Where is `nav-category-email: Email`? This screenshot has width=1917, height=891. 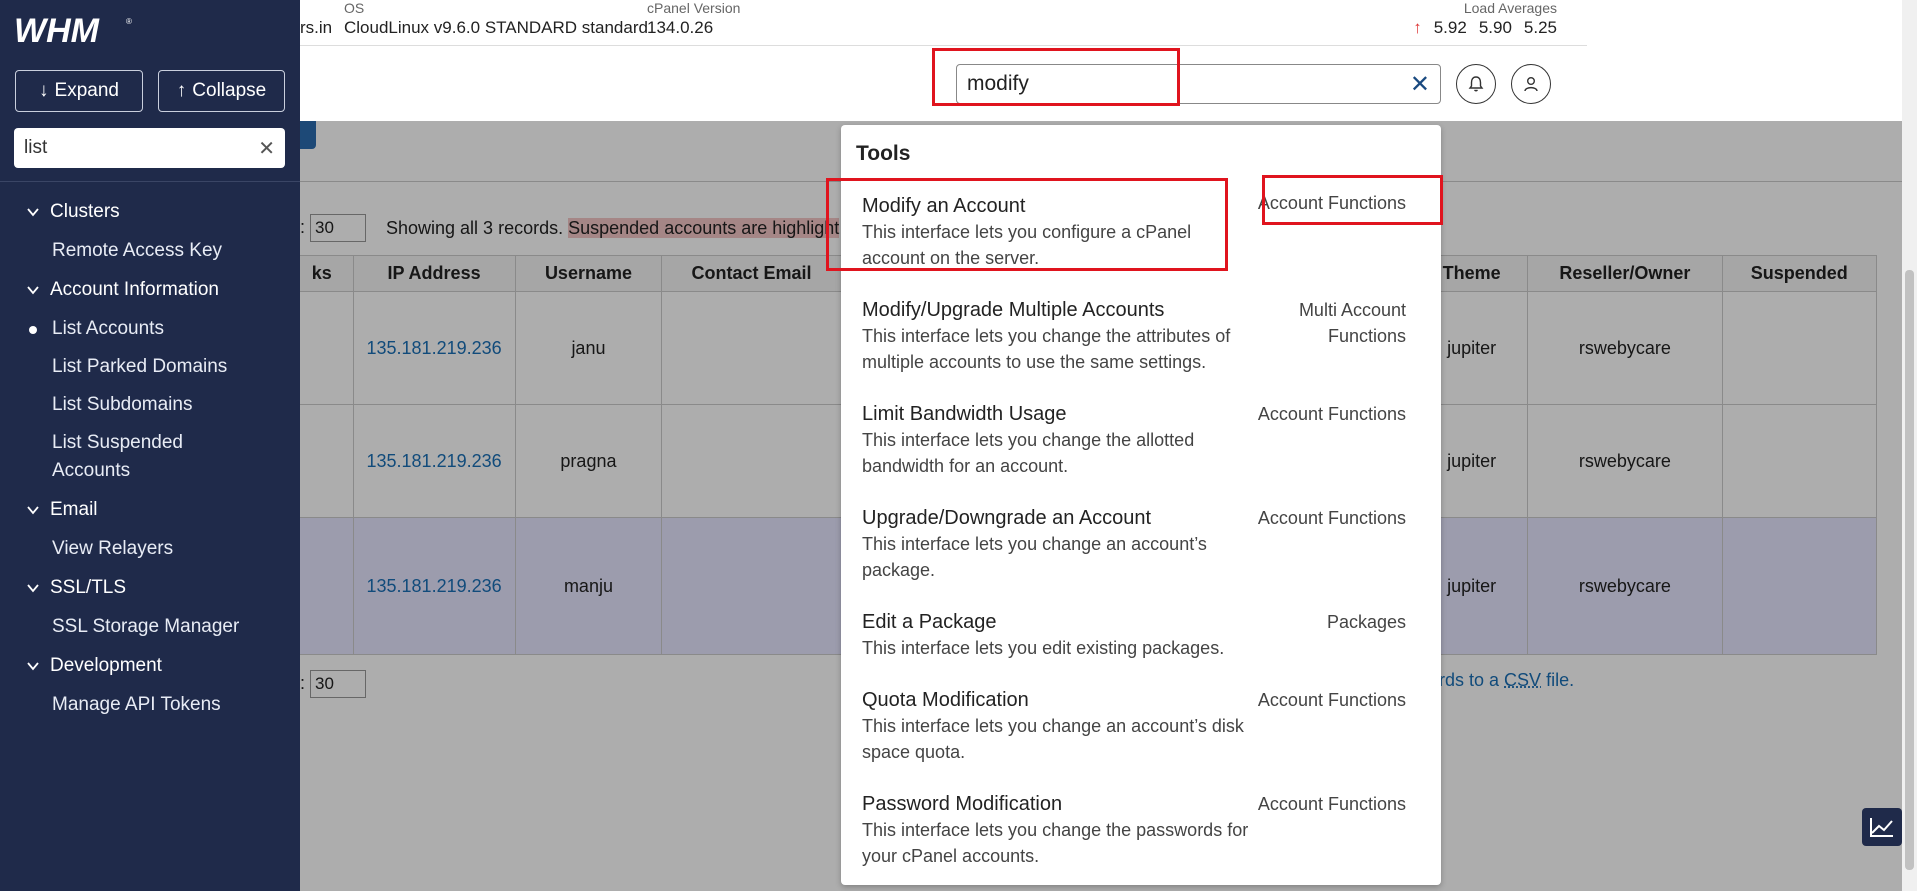
nav-category-email: Email is located at coordinates (150, 510).